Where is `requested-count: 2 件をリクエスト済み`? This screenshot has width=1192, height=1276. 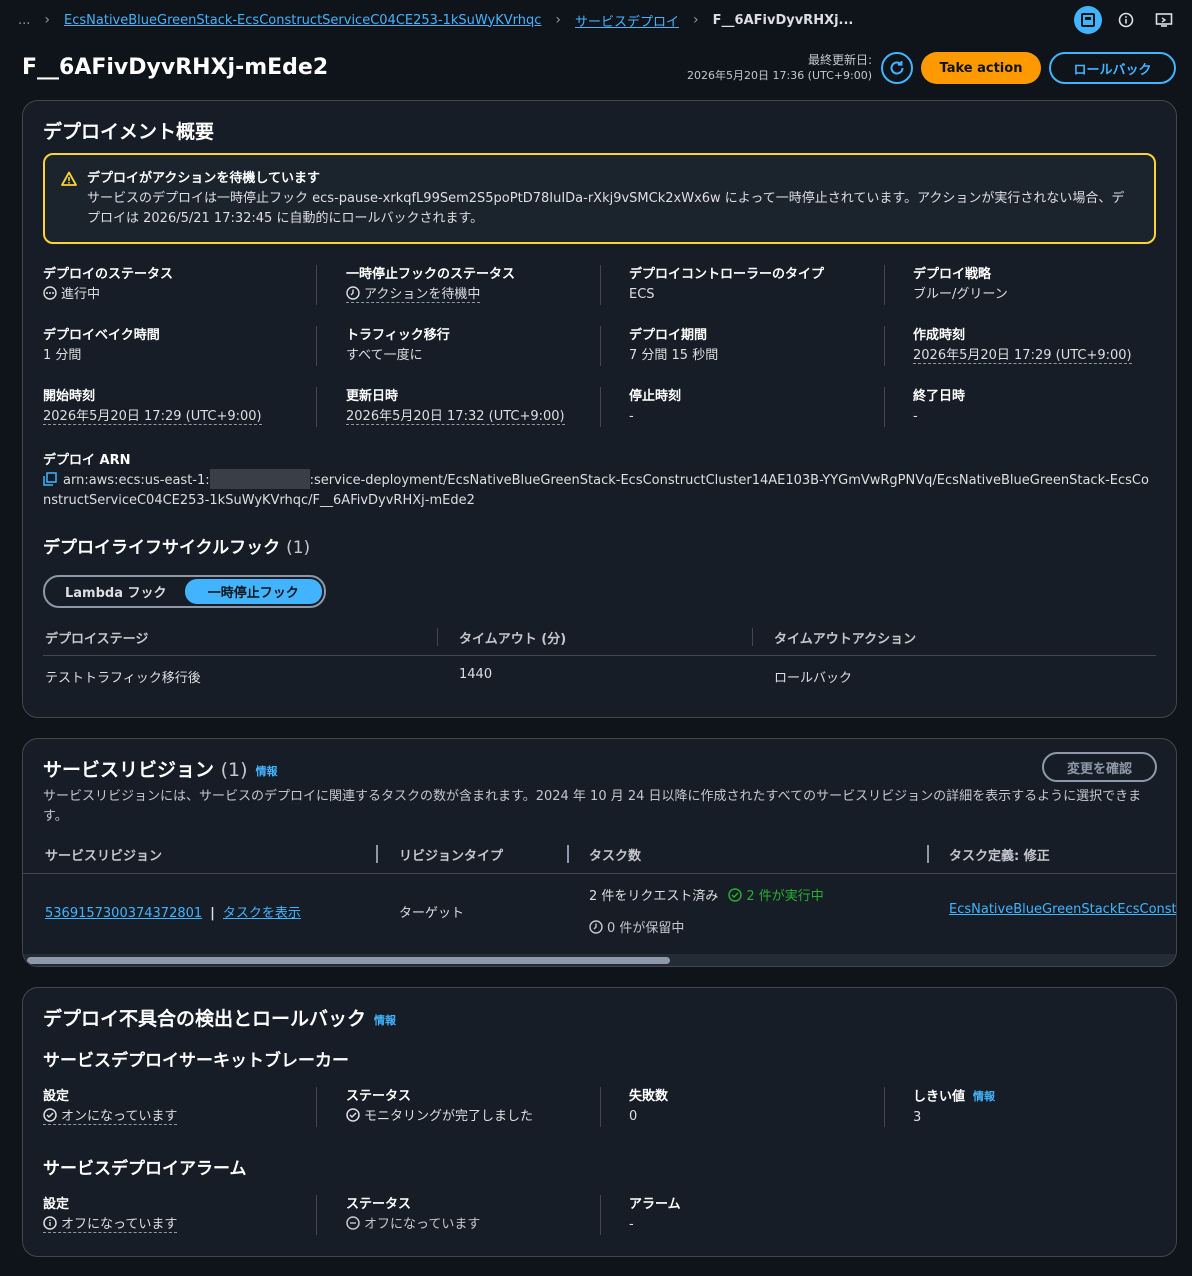 requested-count: 2 件をリクエスト済み is located at coordinates (654, 896).